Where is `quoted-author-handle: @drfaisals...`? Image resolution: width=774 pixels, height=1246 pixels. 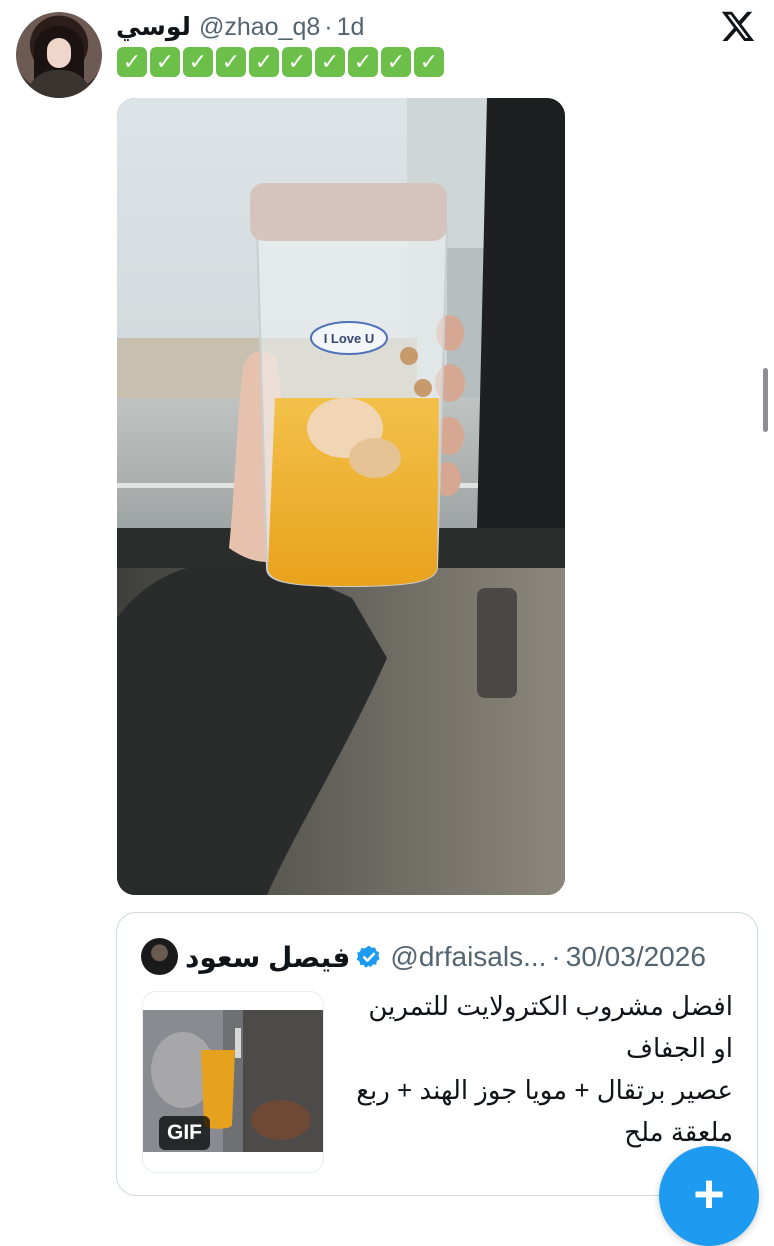 quoted-author-handle: @drfaisals... is located at coordinates (468, 957).